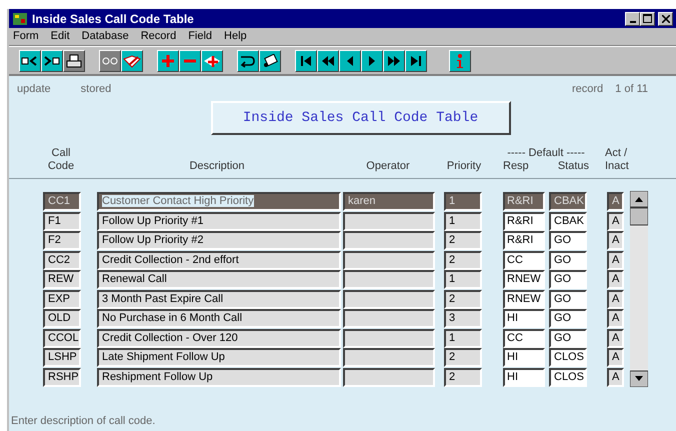  Describe the element at coordinates (62, 318) in the screenshot. I see `call-code-cell: OLD` at that location.